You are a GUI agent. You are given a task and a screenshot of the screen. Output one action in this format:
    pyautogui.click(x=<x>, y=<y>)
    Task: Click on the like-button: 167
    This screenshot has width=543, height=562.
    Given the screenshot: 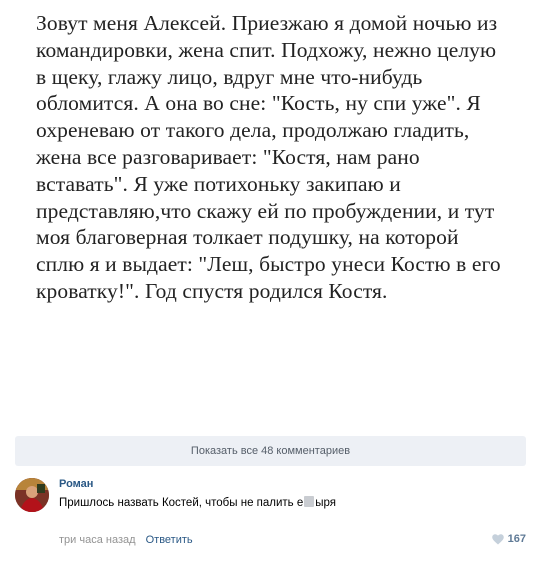 What is the action you would take?
    pyautogui.click(x=508, y=539)
    